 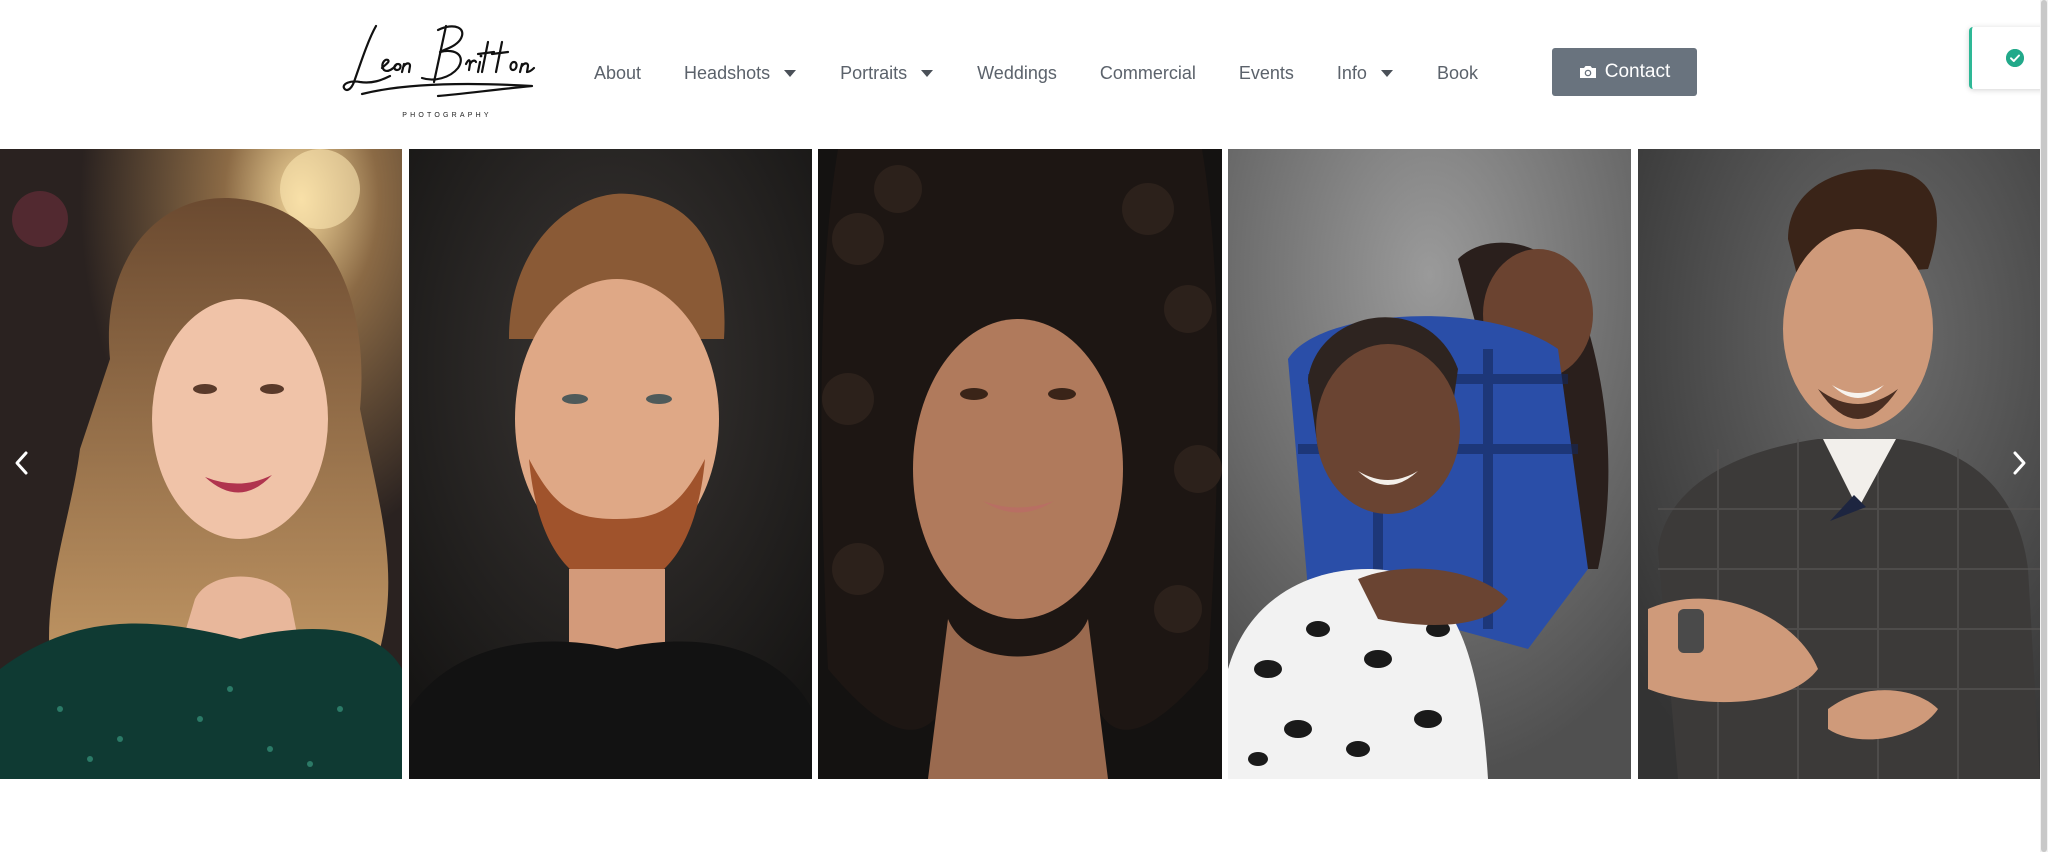 I want to click on chevron-right-icon, so click(x=2019, y=463).